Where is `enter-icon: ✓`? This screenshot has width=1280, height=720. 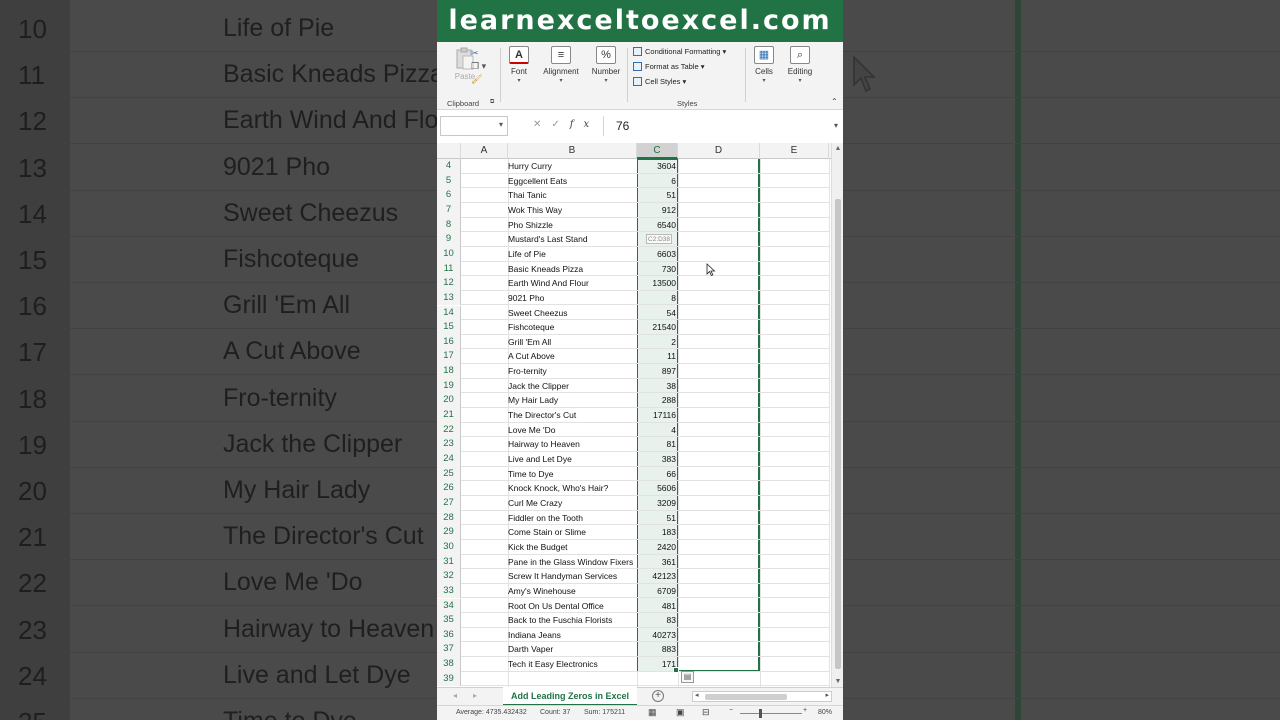
enter-icon: ✓ is located at coordinates (560, 124).